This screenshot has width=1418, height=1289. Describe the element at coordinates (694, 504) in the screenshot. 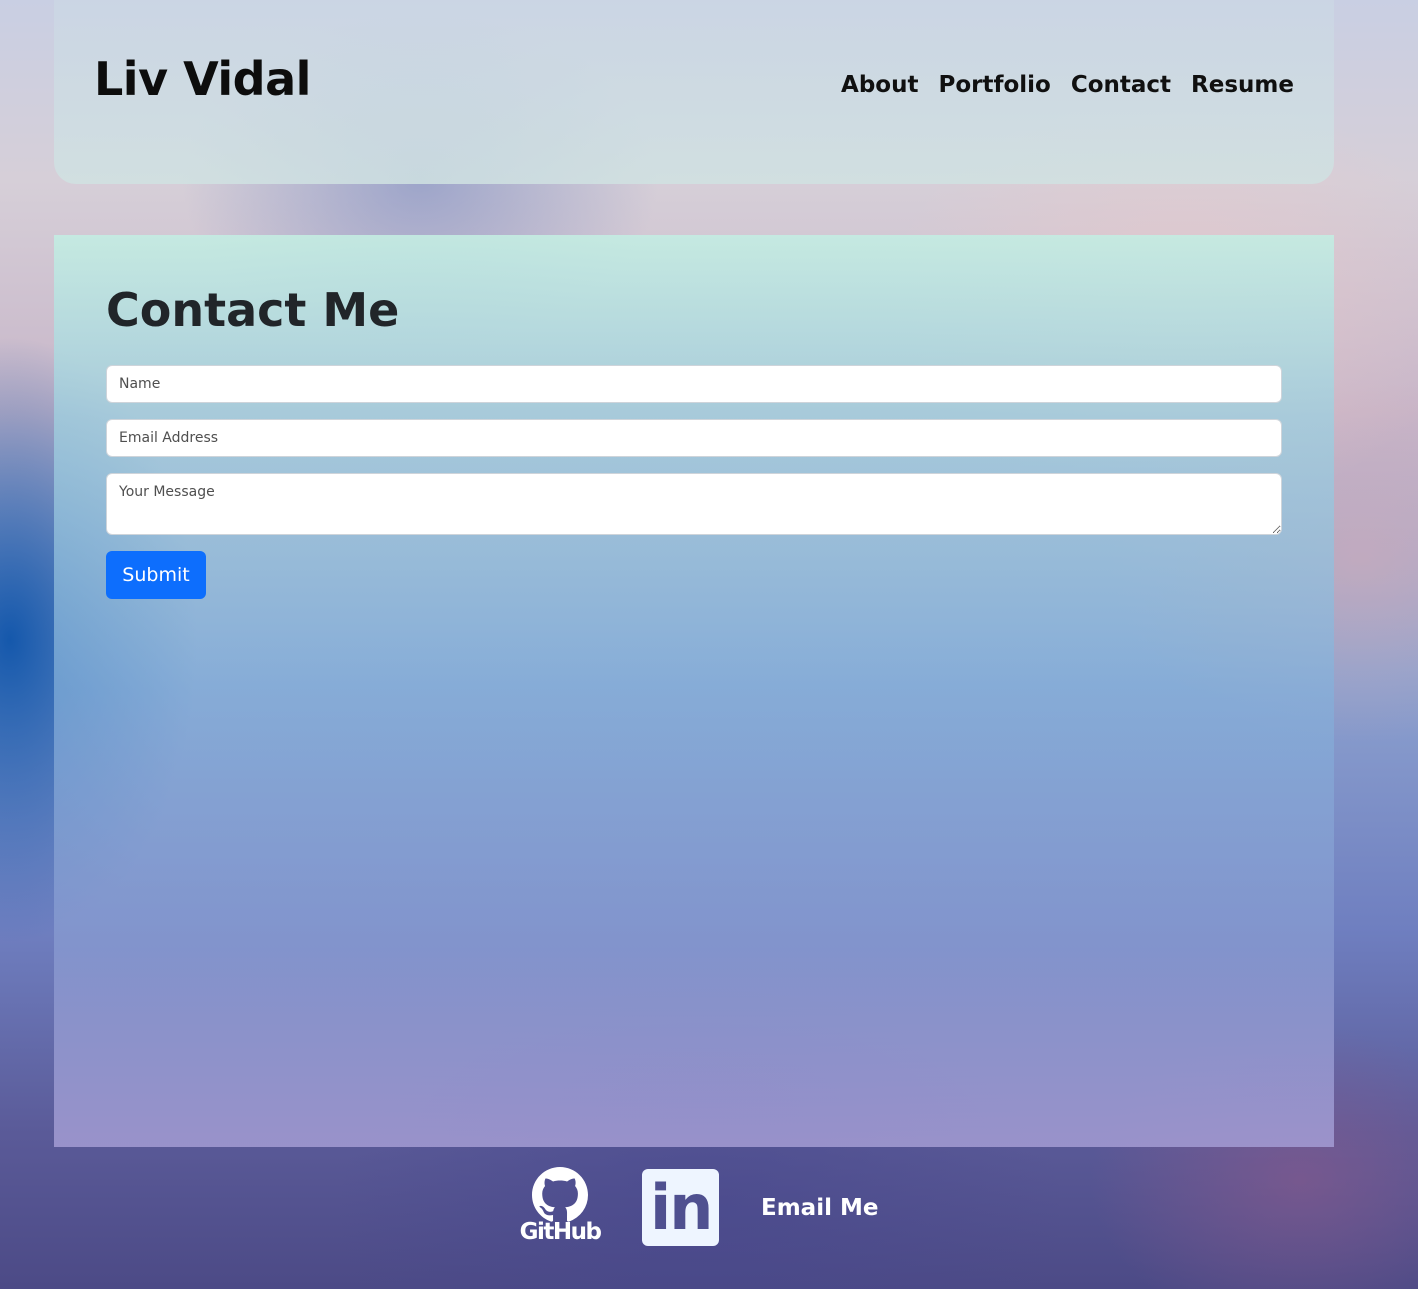

I see `message-field` at that location.